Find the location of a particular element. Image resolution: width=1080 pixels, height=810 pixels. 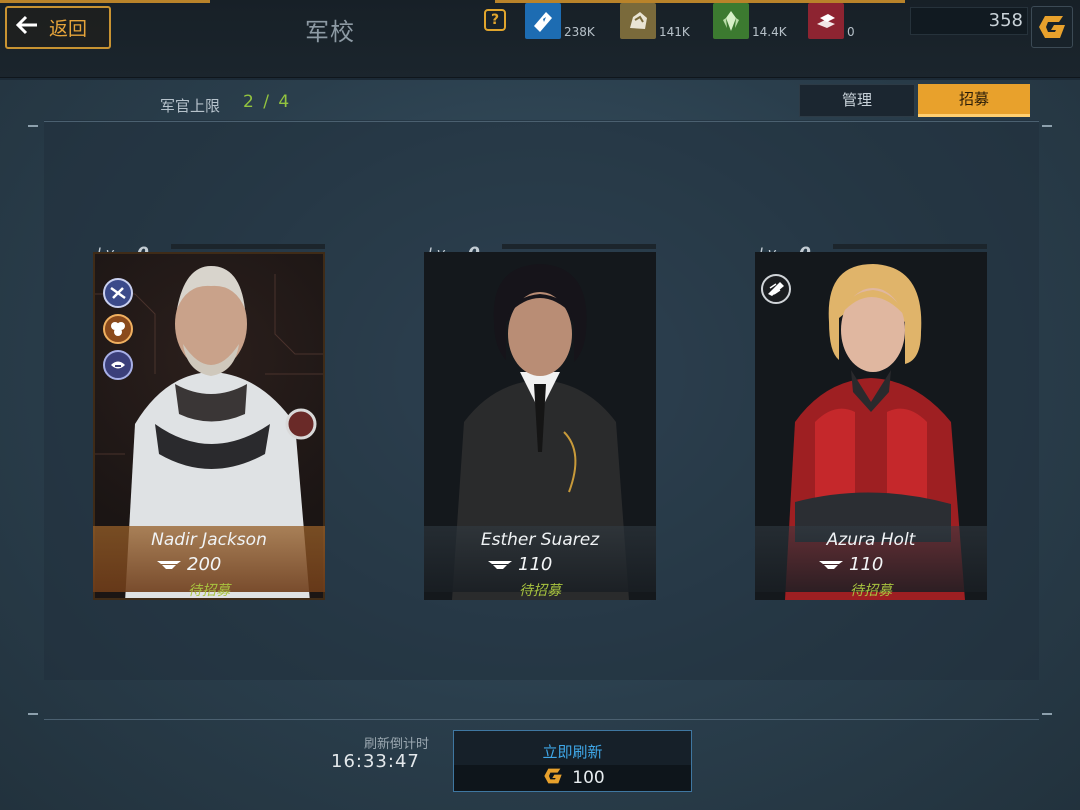

refresh-cost-value: 100 is located at coordinates (588, 778).